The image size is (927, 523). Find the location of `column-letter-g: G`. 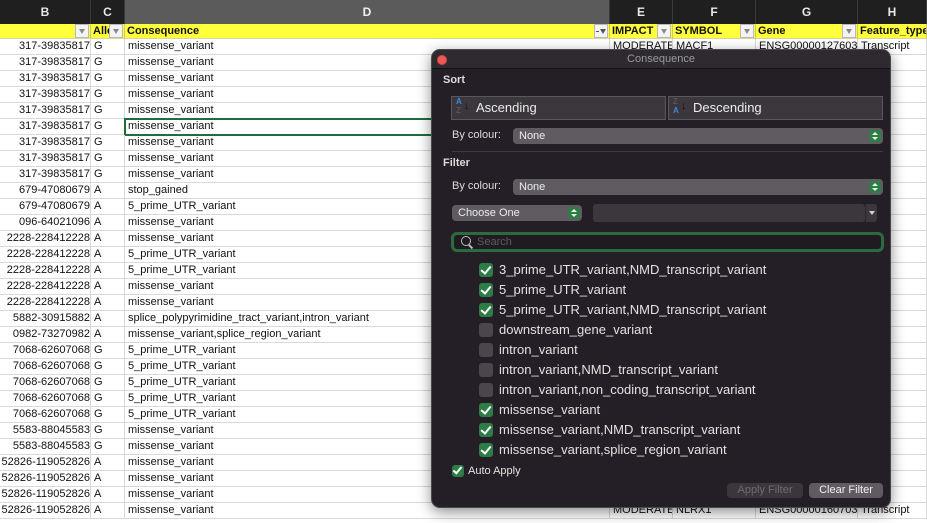

column-letter-g: G is located at coordinates (807, 12).